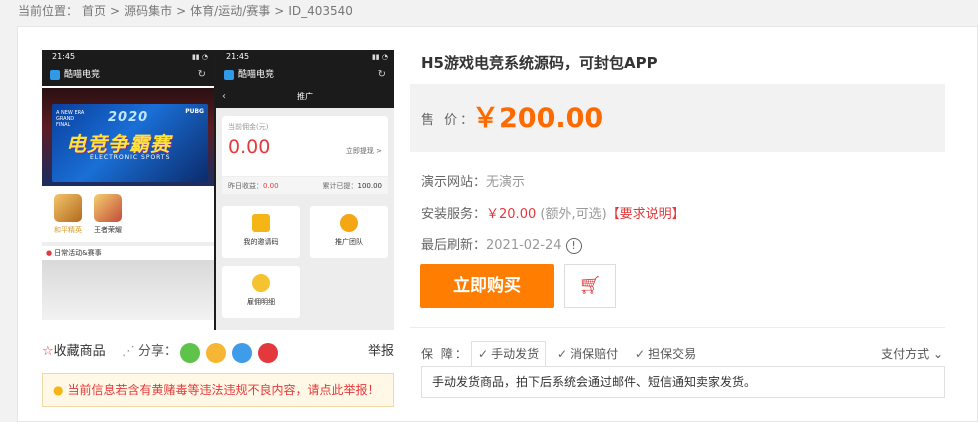  What do you see at coordinates (128, 117) in the screenshot?
I see `banner-year: 2020` at bounding box center [128, 117].